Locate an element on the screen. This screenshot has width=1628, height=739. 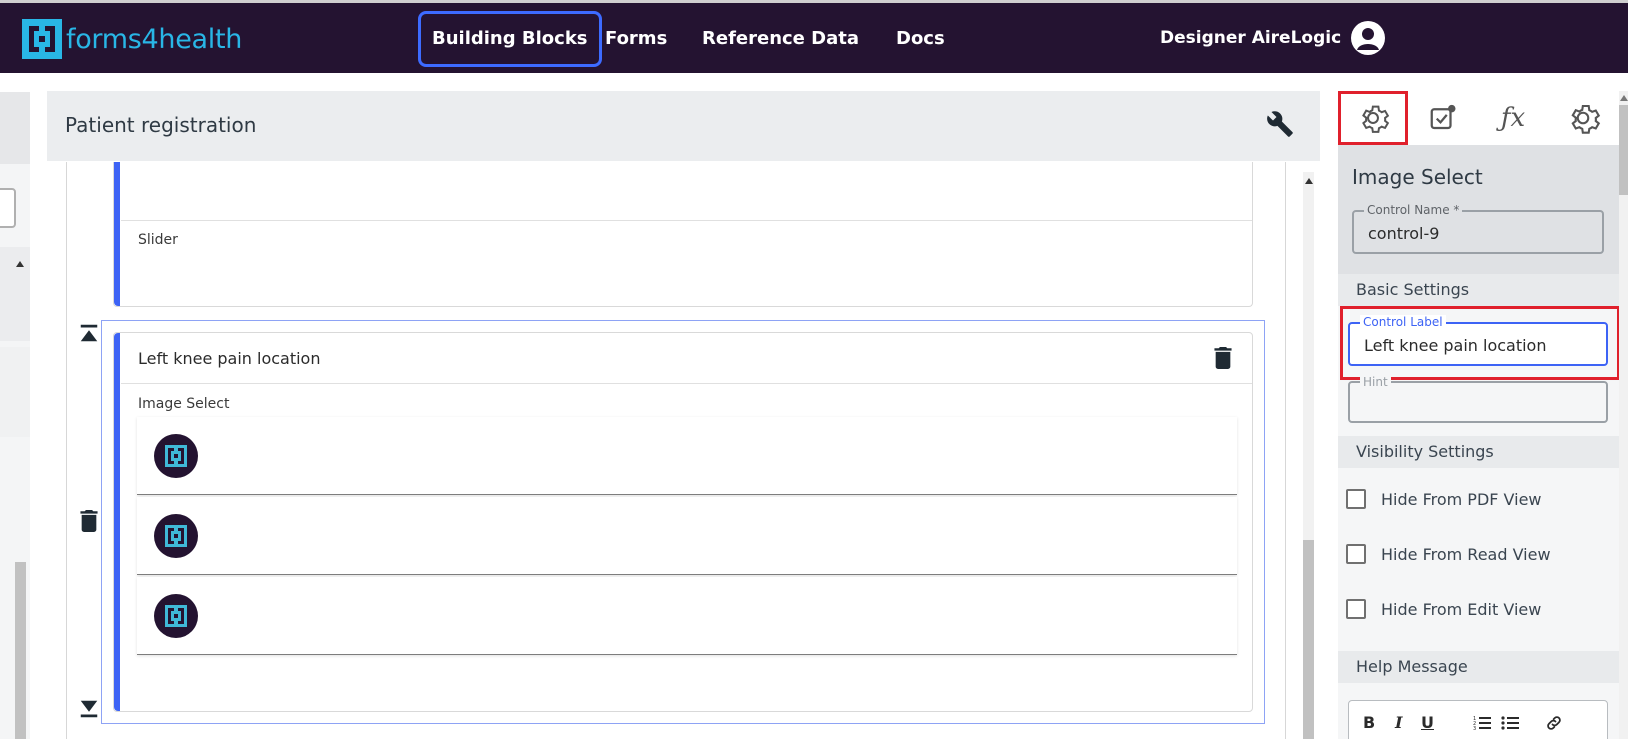
brand-logo: forms4health is located at coordinates (132, 39).